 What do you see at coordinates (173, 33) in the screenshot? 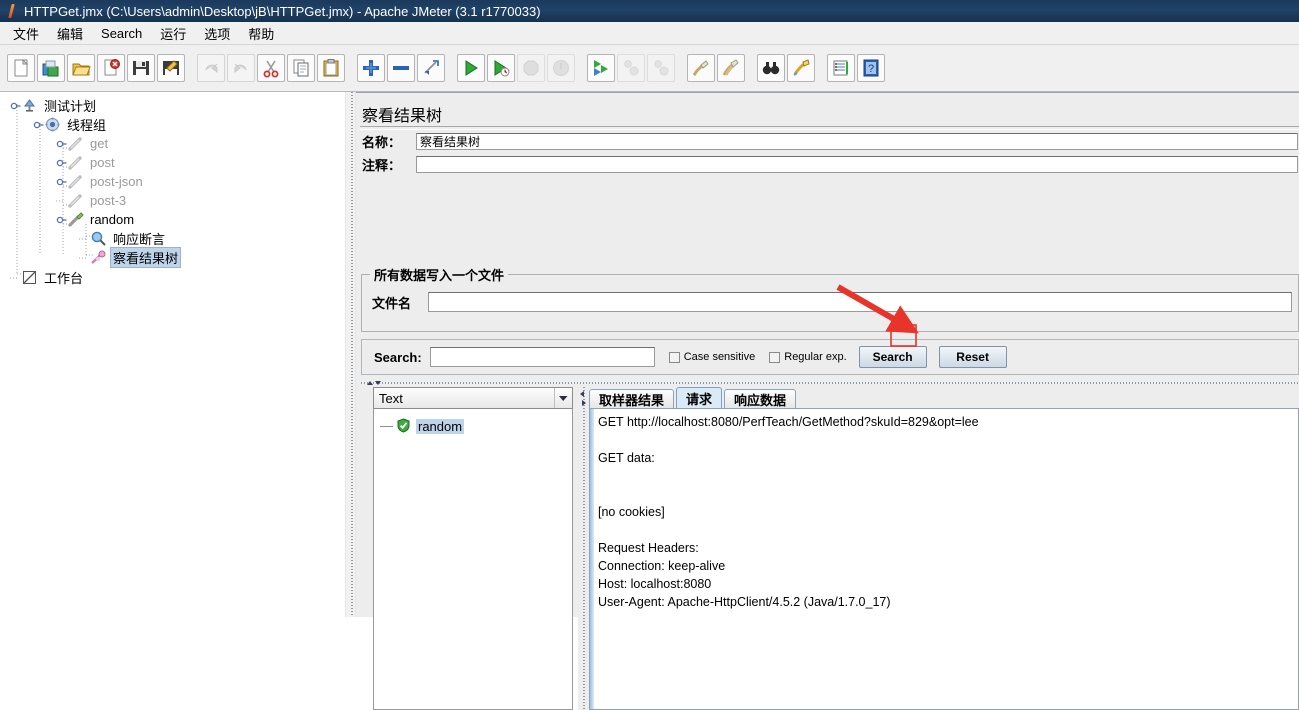
I see `menu-run: 运行` at bounding box center [173, 33].